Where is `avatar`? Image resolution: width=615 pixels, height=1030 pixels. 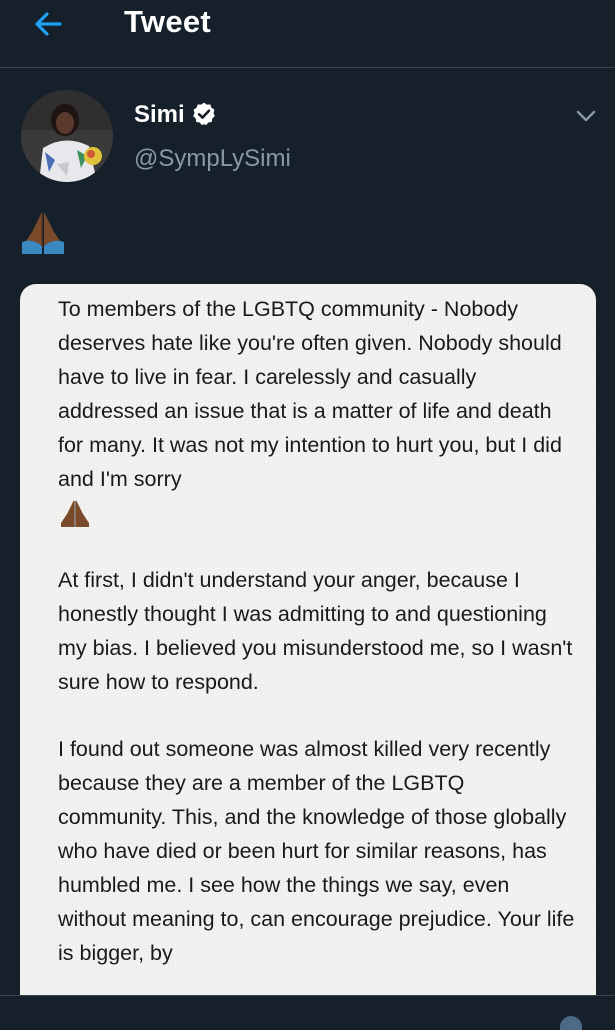
avatar is located at coordinates (67, 136).